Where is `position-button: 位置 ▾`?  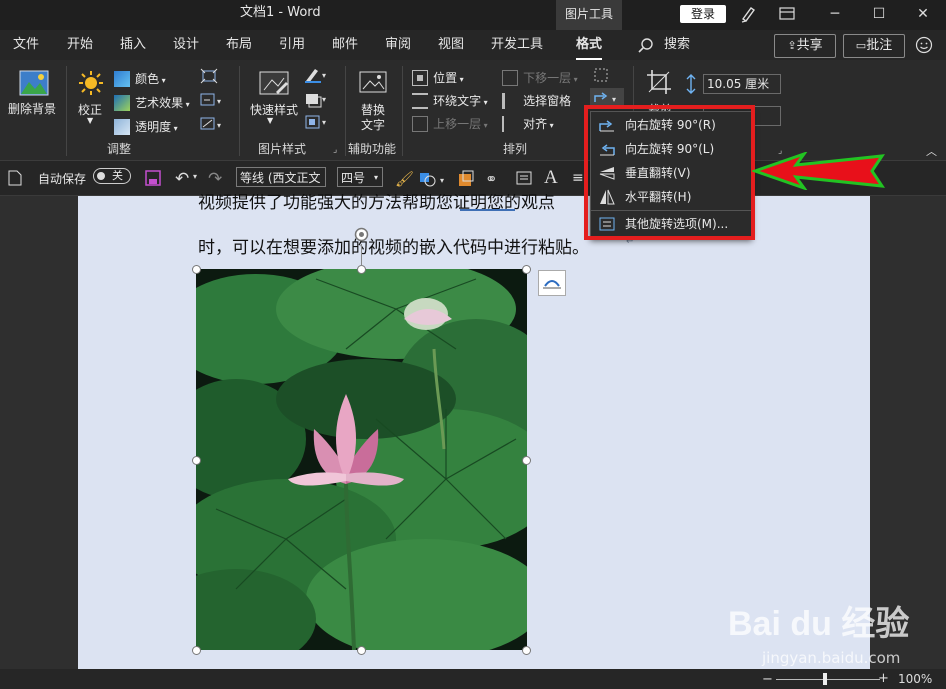 position-button: 位置 ▾ is located at coordinates (438, 76).